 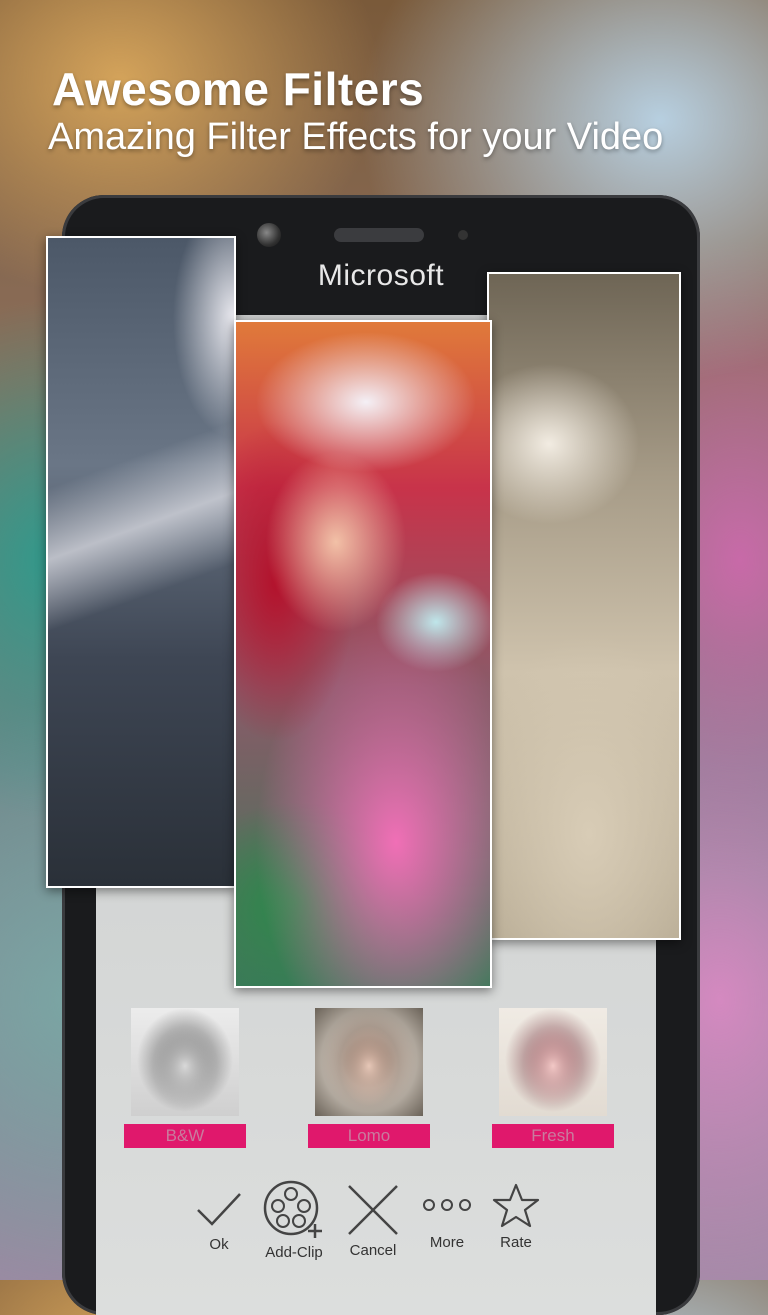 What do you see at coordinates (238, 89) in the screenshot?
I see `promo-headline: Awesome Filters` at bounding box center [238, 89].